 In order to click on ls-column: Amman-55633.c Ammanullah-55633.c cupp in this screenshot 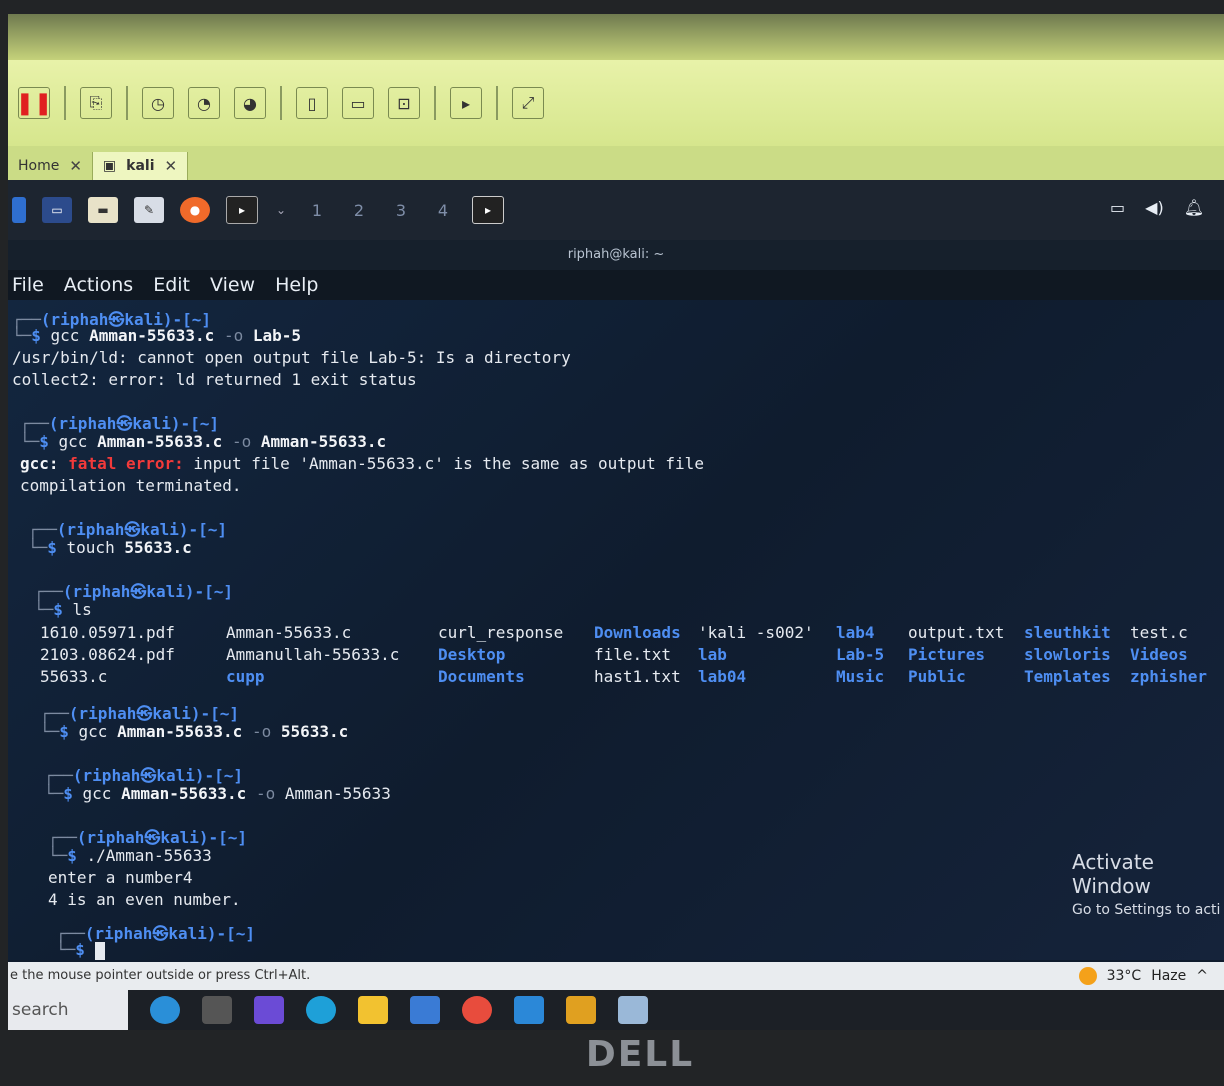, I will do `click(312, 655)`.